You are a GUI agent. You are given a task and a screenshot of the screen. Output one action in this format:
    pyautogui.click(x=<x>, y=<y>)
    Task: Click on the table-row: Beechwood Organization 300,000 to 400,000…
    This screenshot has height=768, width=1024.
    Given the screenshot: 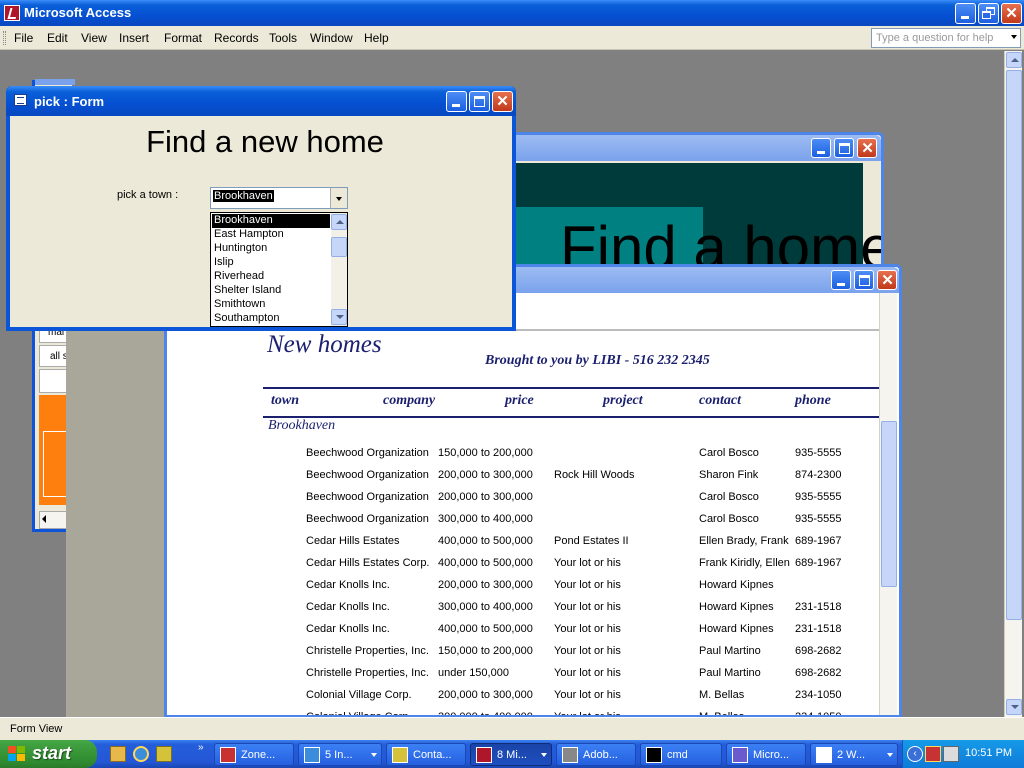 What is the action you would take?
    pyautogui.click(x=523, y=524)
    